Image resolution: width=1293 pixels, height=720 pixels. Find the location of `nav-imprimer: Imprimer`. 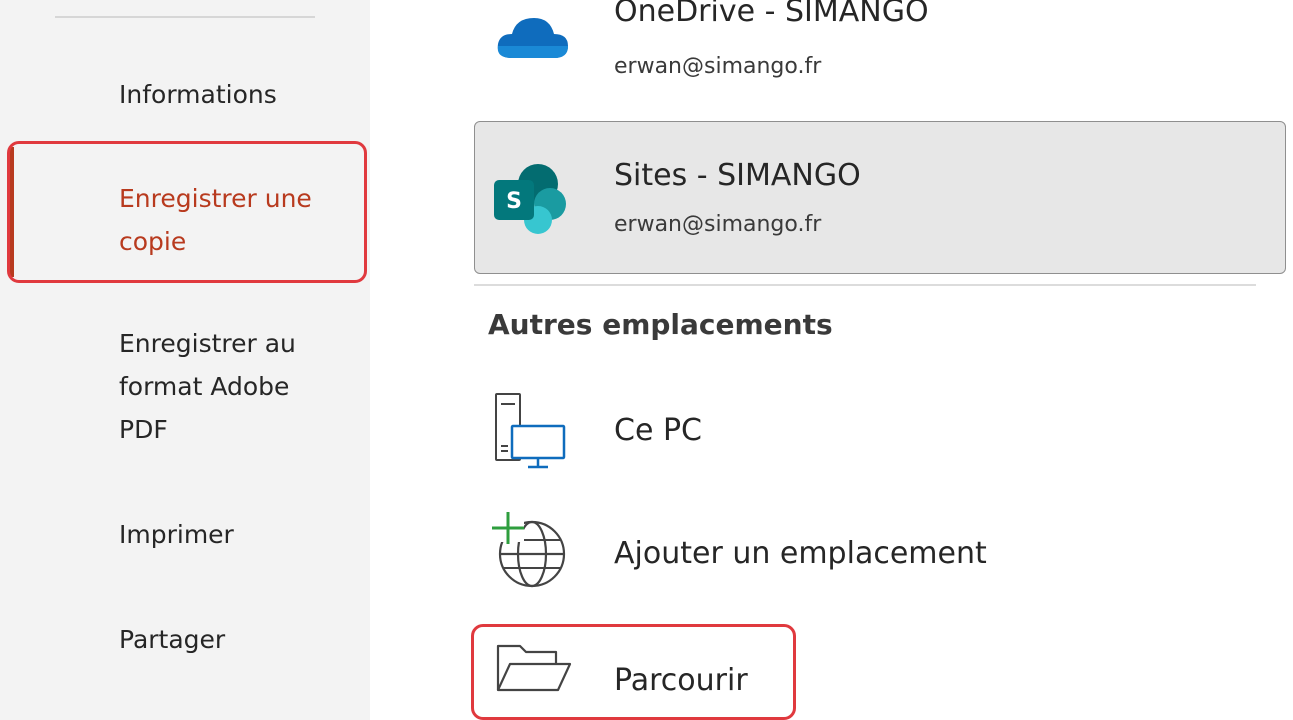

nav-imprimer: Imprimer is located at coordinates (176, 534).